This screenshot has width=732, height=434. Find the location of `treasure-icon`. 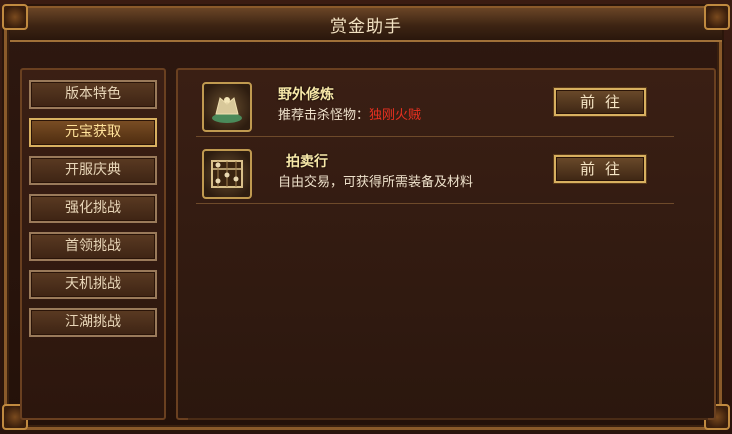

treasure-icon is located at coordinates (227, 107).